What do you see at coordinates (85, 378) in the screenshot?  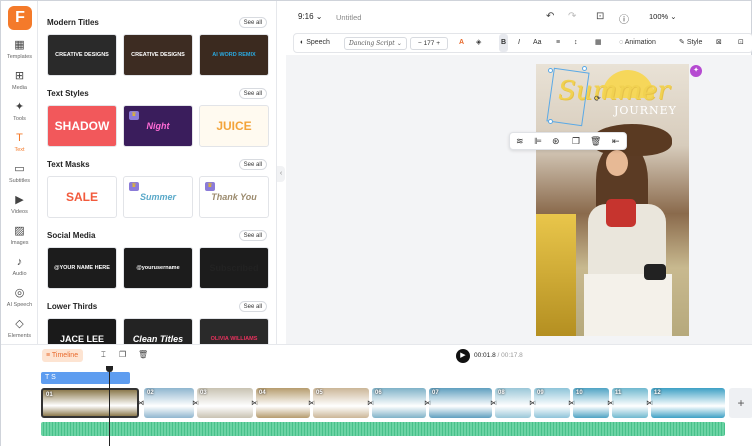 I see `text-track-clip: T S` at bounding box center [85, 378].